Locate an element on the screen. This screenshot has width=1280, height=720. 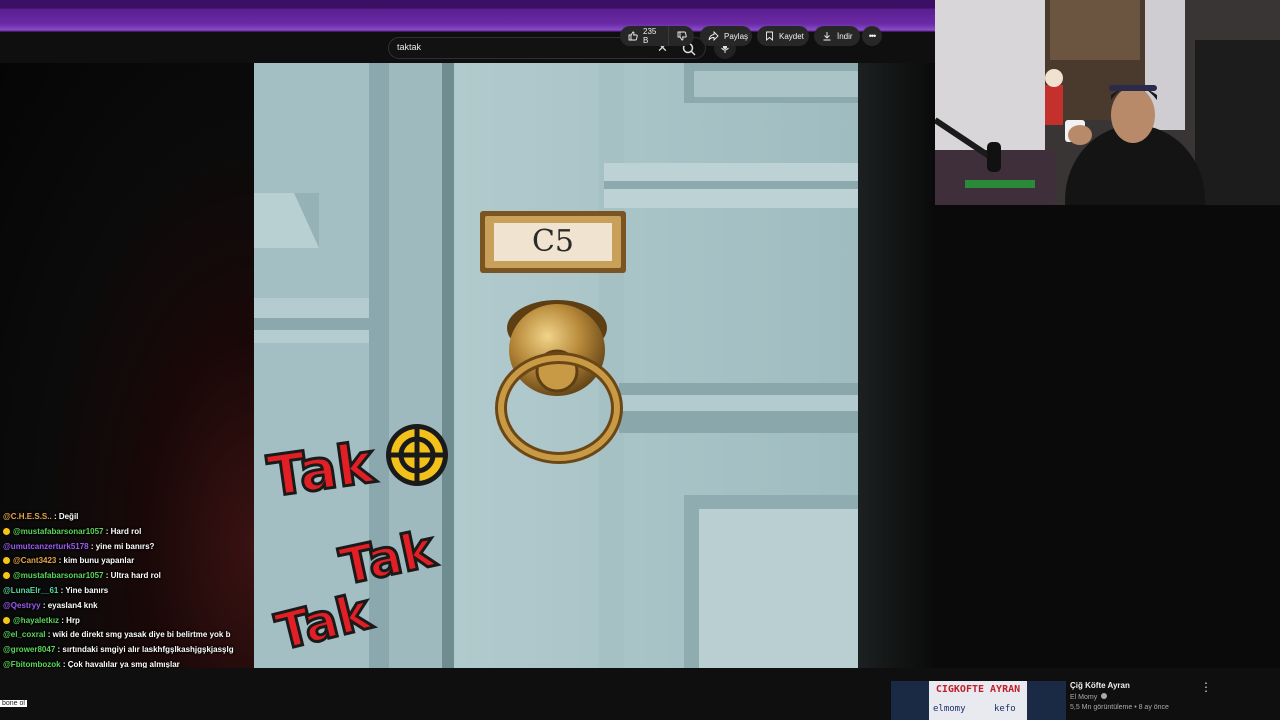
webcam-feed is located at coordinates (1107, 102).